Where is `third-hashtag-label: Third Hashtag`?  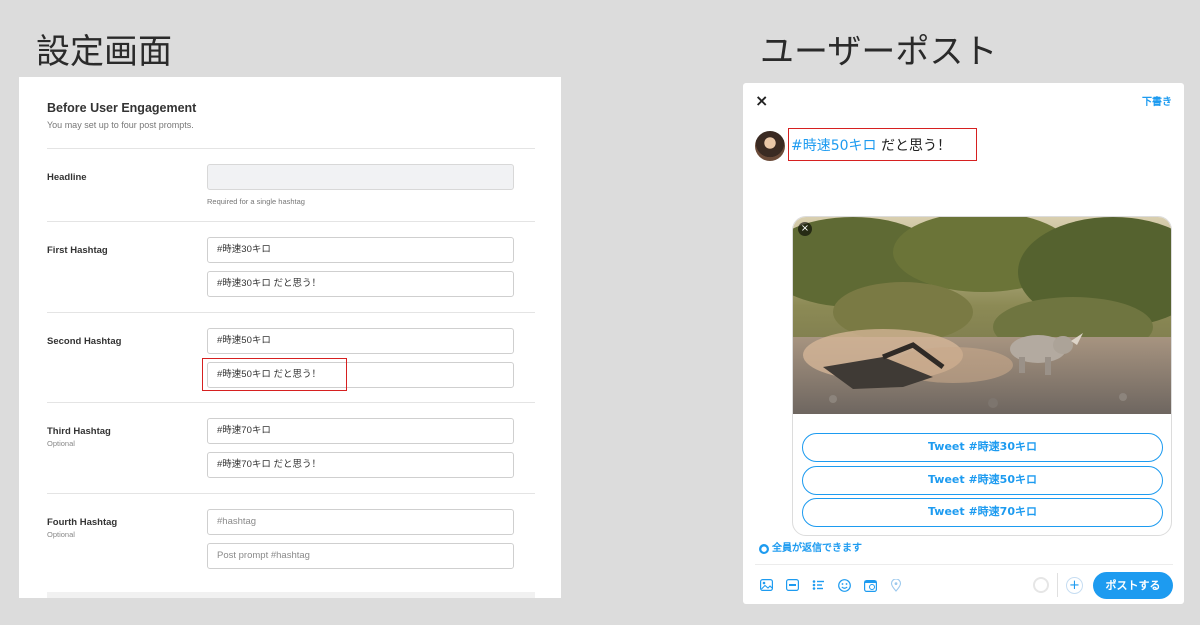 third-hashtag-label: Third Hashtag is located at coordinates (79, 431).